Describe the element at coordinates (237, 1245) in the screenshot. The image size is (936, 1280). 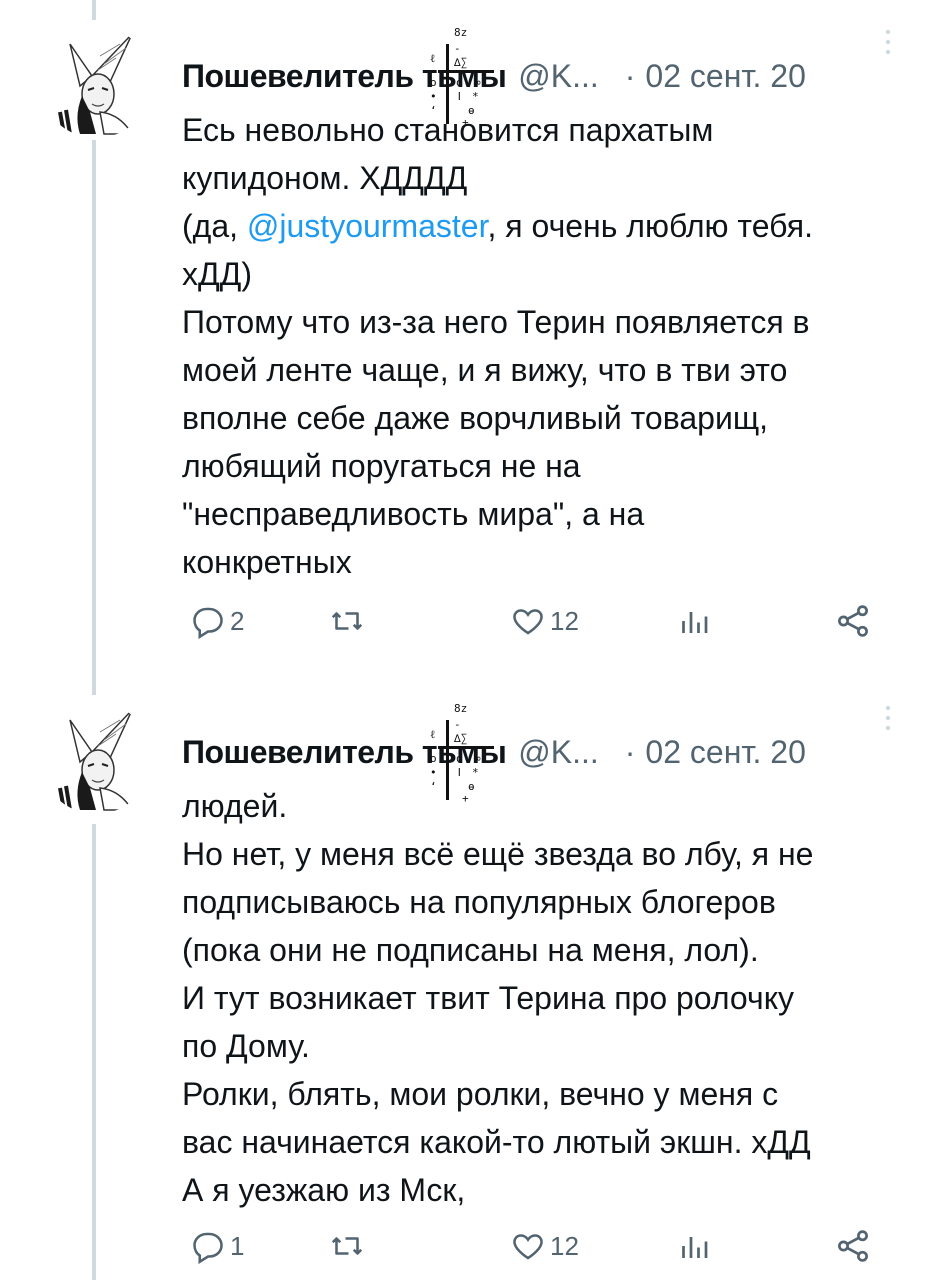
I see `reply-count: 1` at that location.